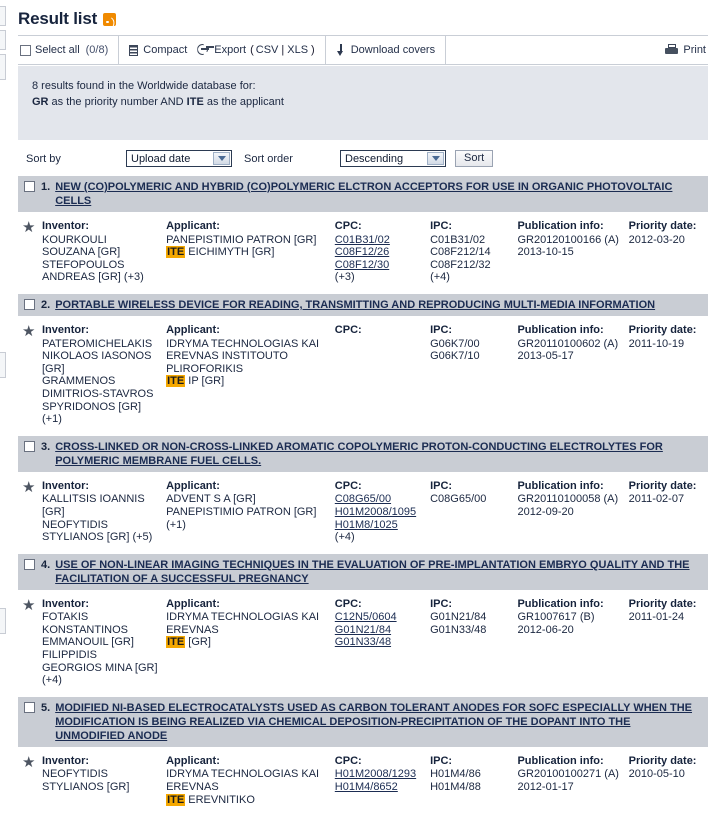 This screenshot has width=716, height=816. What do you see at coordinates (656, 239) in the screenshot?
I see `priority-date-value: 2012-03-20` at bounding box center [656, 239].